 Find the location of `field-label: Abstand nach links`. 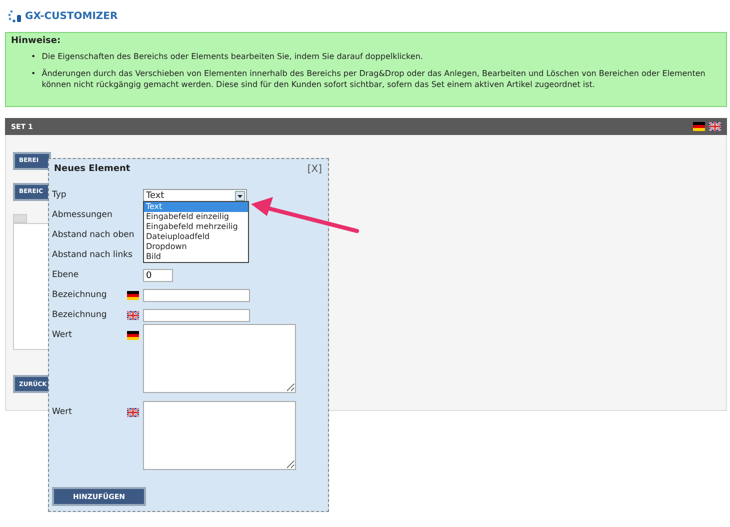

field-label: Abstand nach links is located at coordinates (92, 255).